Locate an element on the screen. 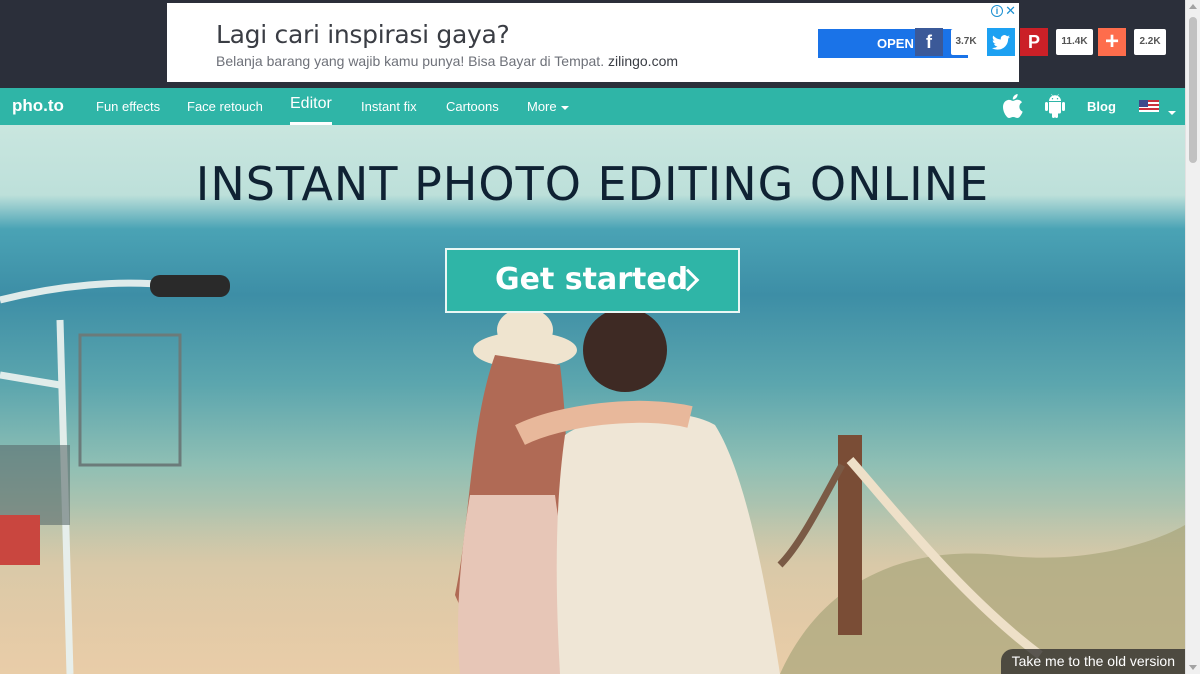  ad-title: Lagi cari inspirasi gaya? is located at coordinates (363, 34).